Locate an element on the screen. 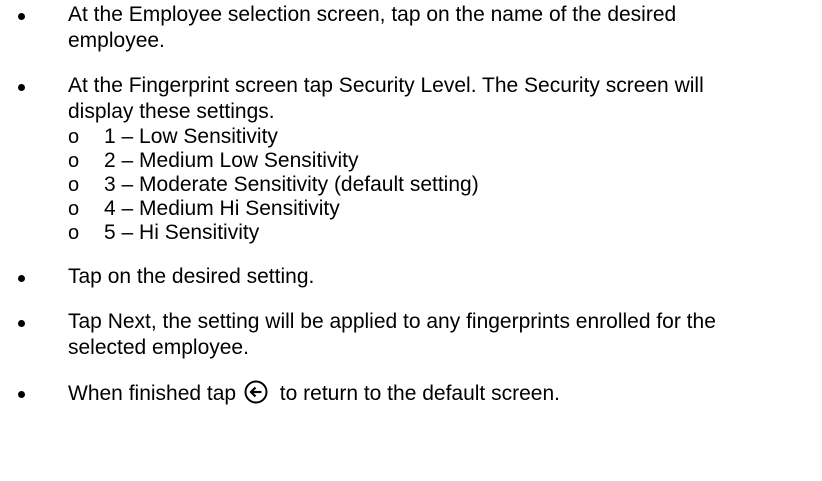 This screenshot has width=822, height=481. circle-left-arrow-icon is located at coordinates (256, 395).